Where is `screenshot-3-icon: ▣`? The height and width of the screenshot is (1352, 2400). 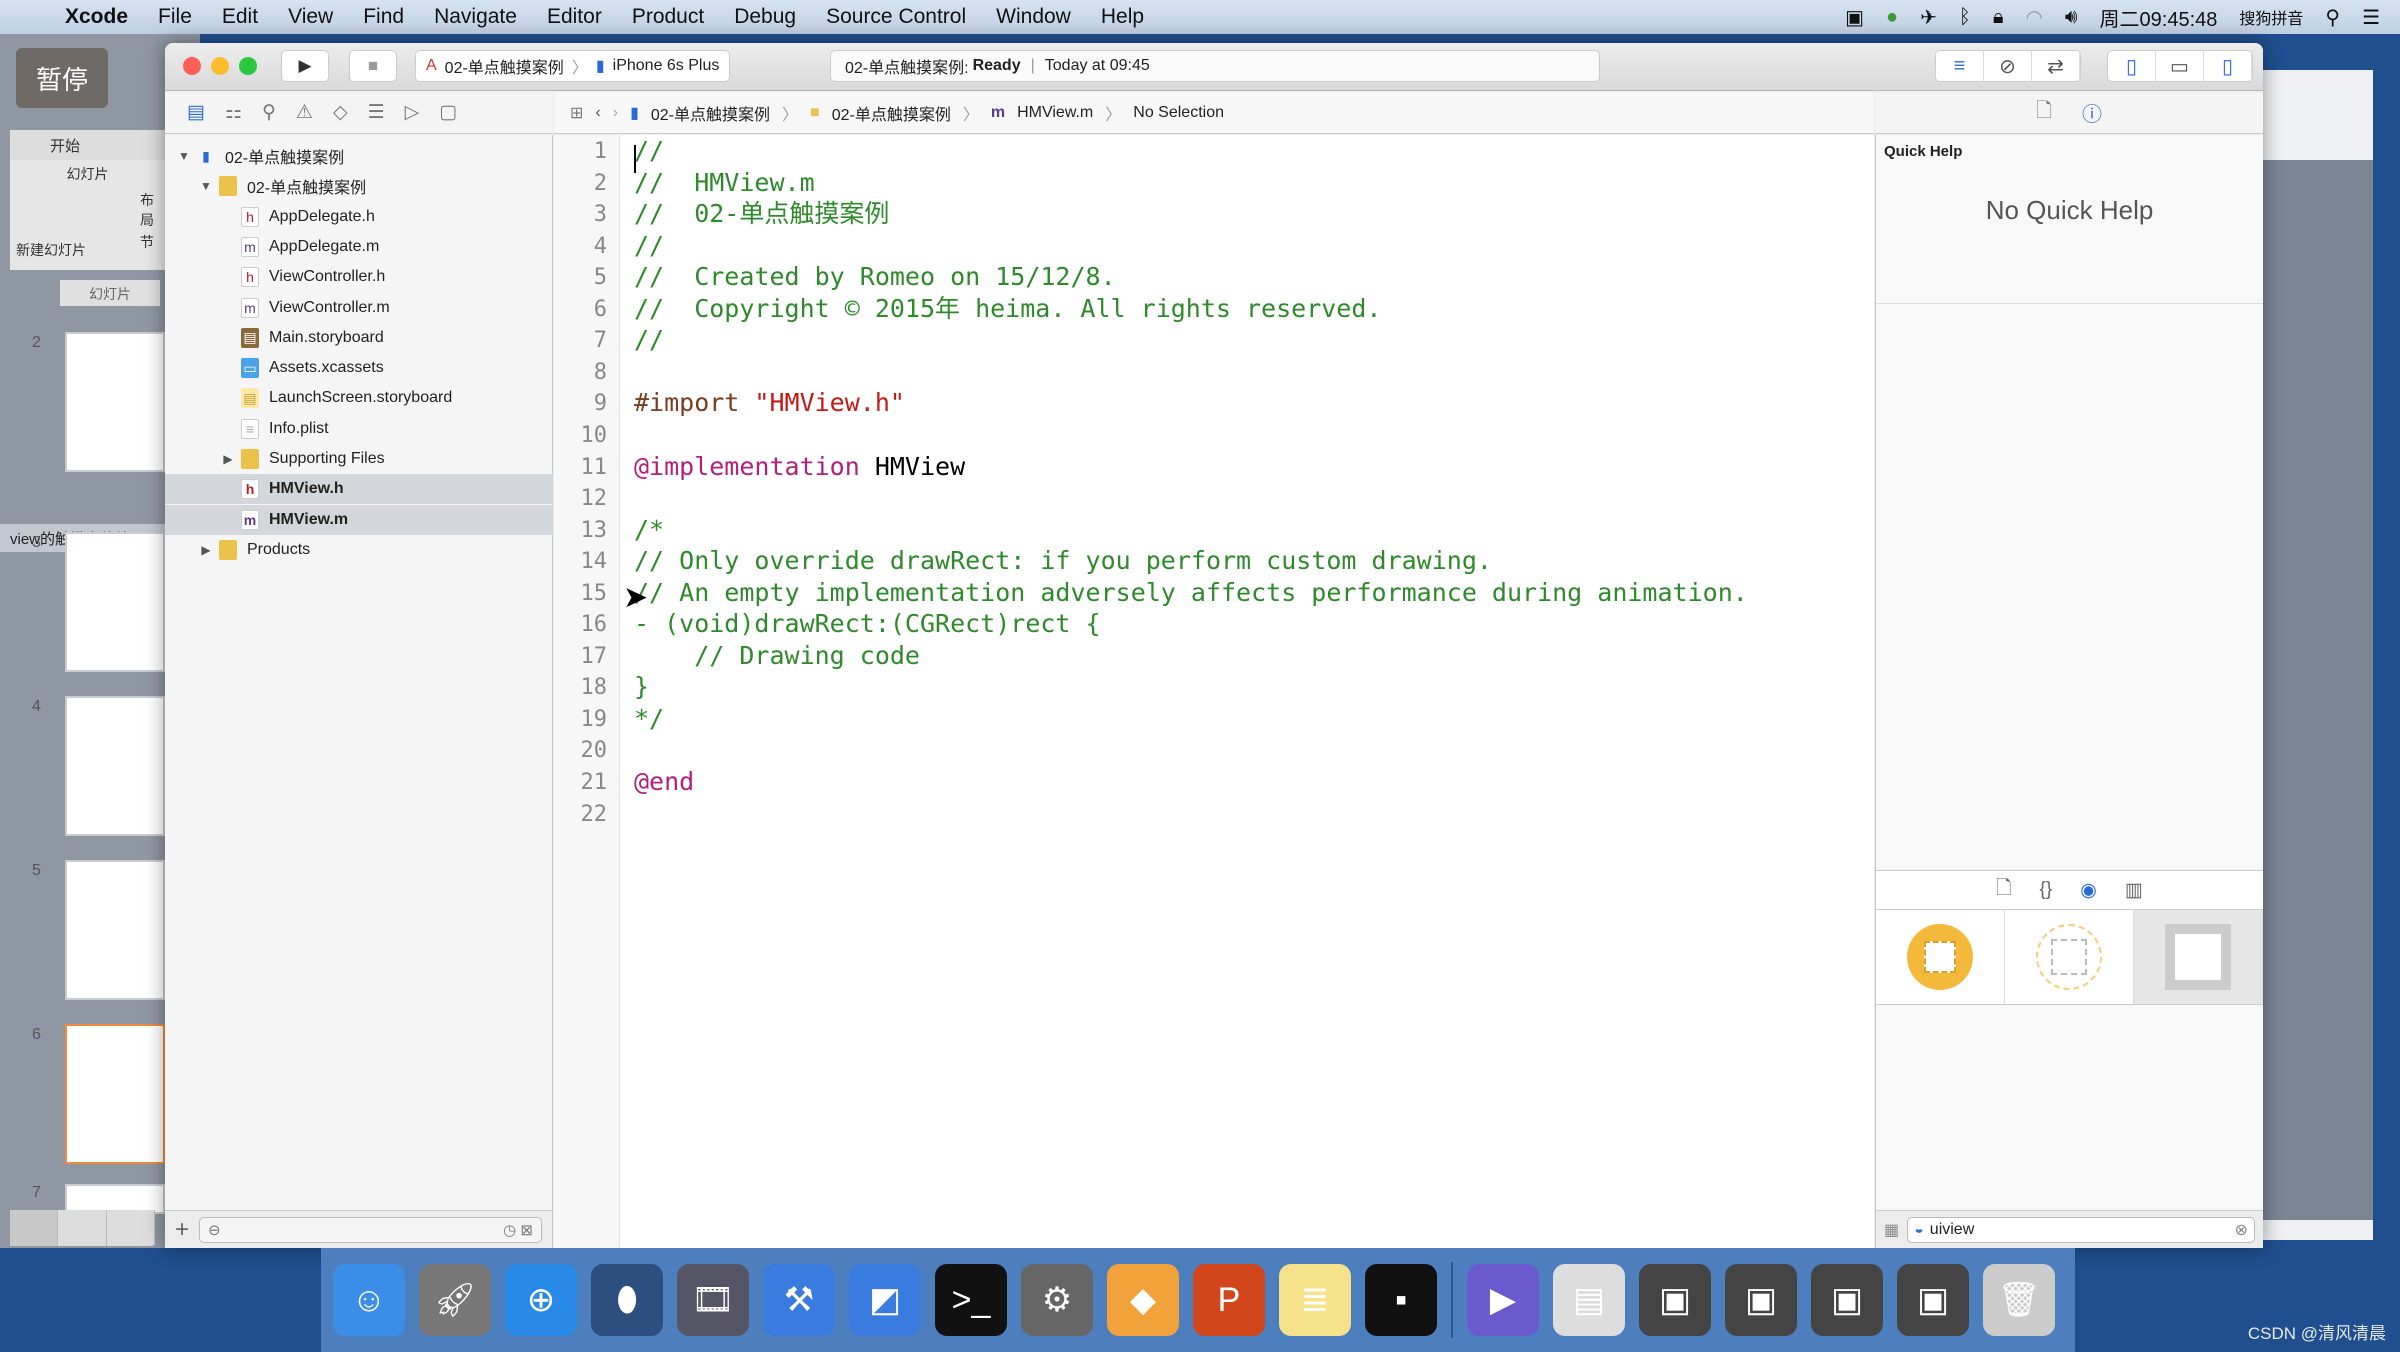
screenshot-3-icon: ▣ is located at coordinates (1847, 1300).